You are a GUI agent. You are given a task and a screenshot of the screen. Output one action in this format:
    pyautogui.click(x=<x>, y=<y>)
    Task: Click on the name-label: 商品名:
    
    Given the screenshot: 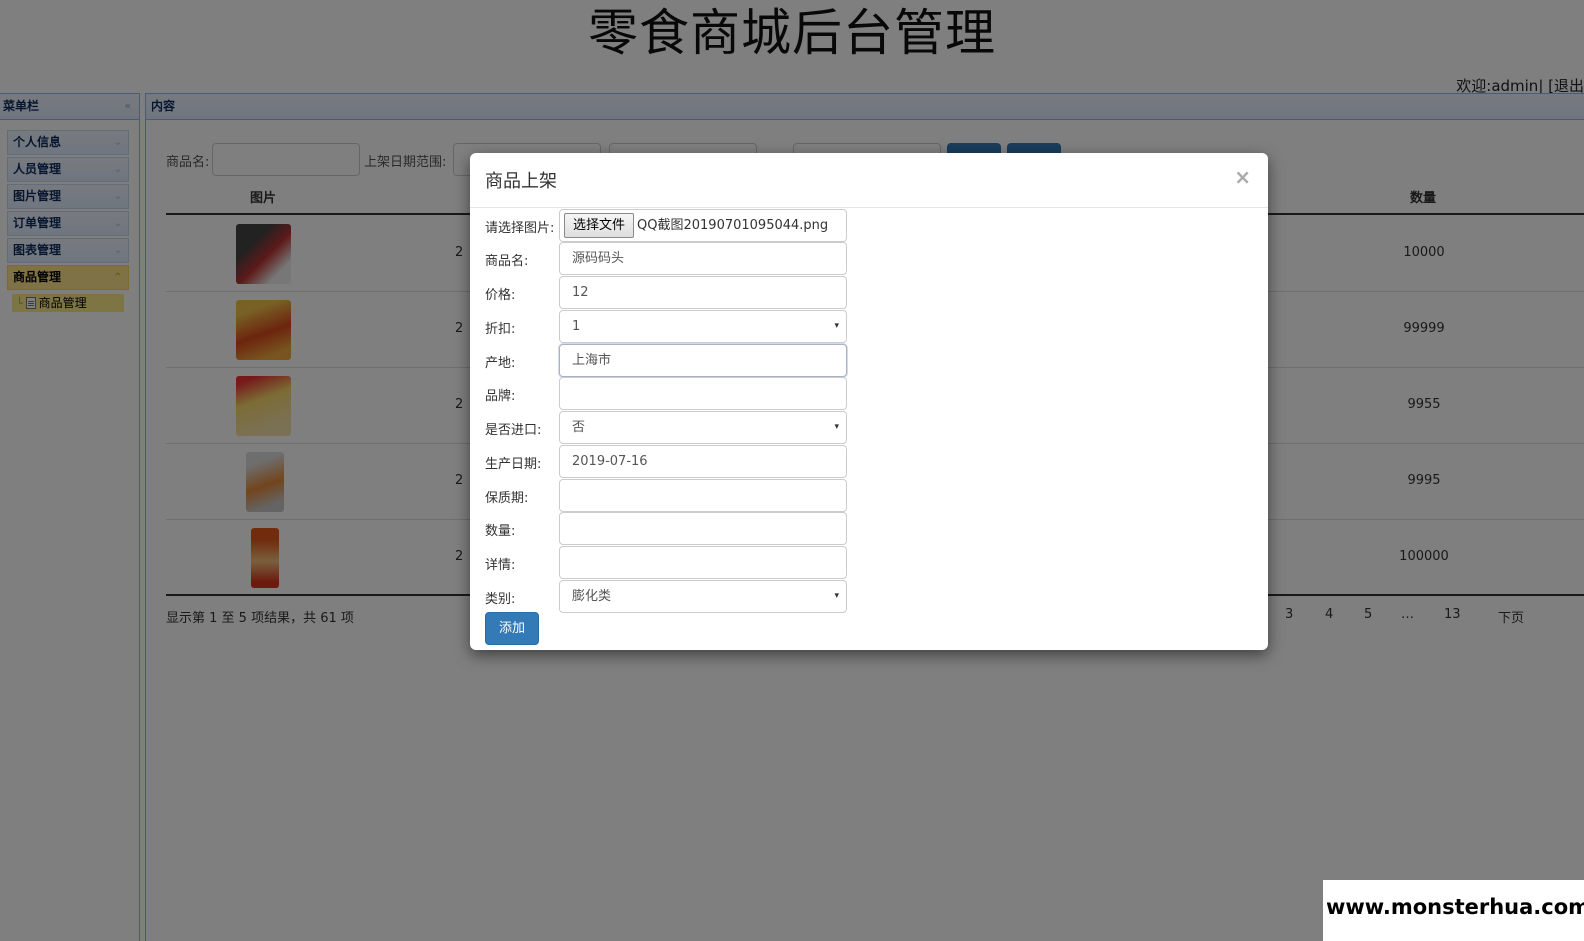 What is the action you would take?
    pyautogui.click(x=507, y=261)
    